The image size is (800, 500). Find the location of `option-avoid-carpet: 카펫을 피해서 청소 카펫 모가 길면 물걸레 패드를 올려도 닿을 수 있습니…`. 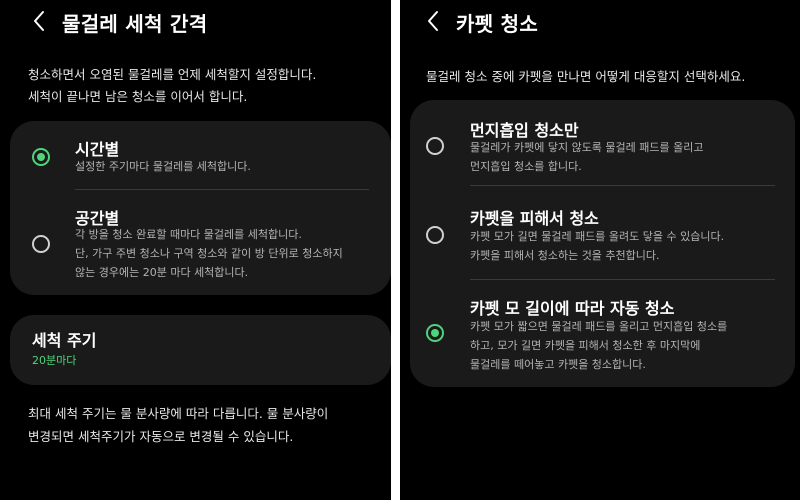

option-avoid-carpet: 카펫을 피해서 청소 카펫 모가 길면 물걸레 패드를 올려도 닿을 수 있습니… is located at coordinates (602, 232).